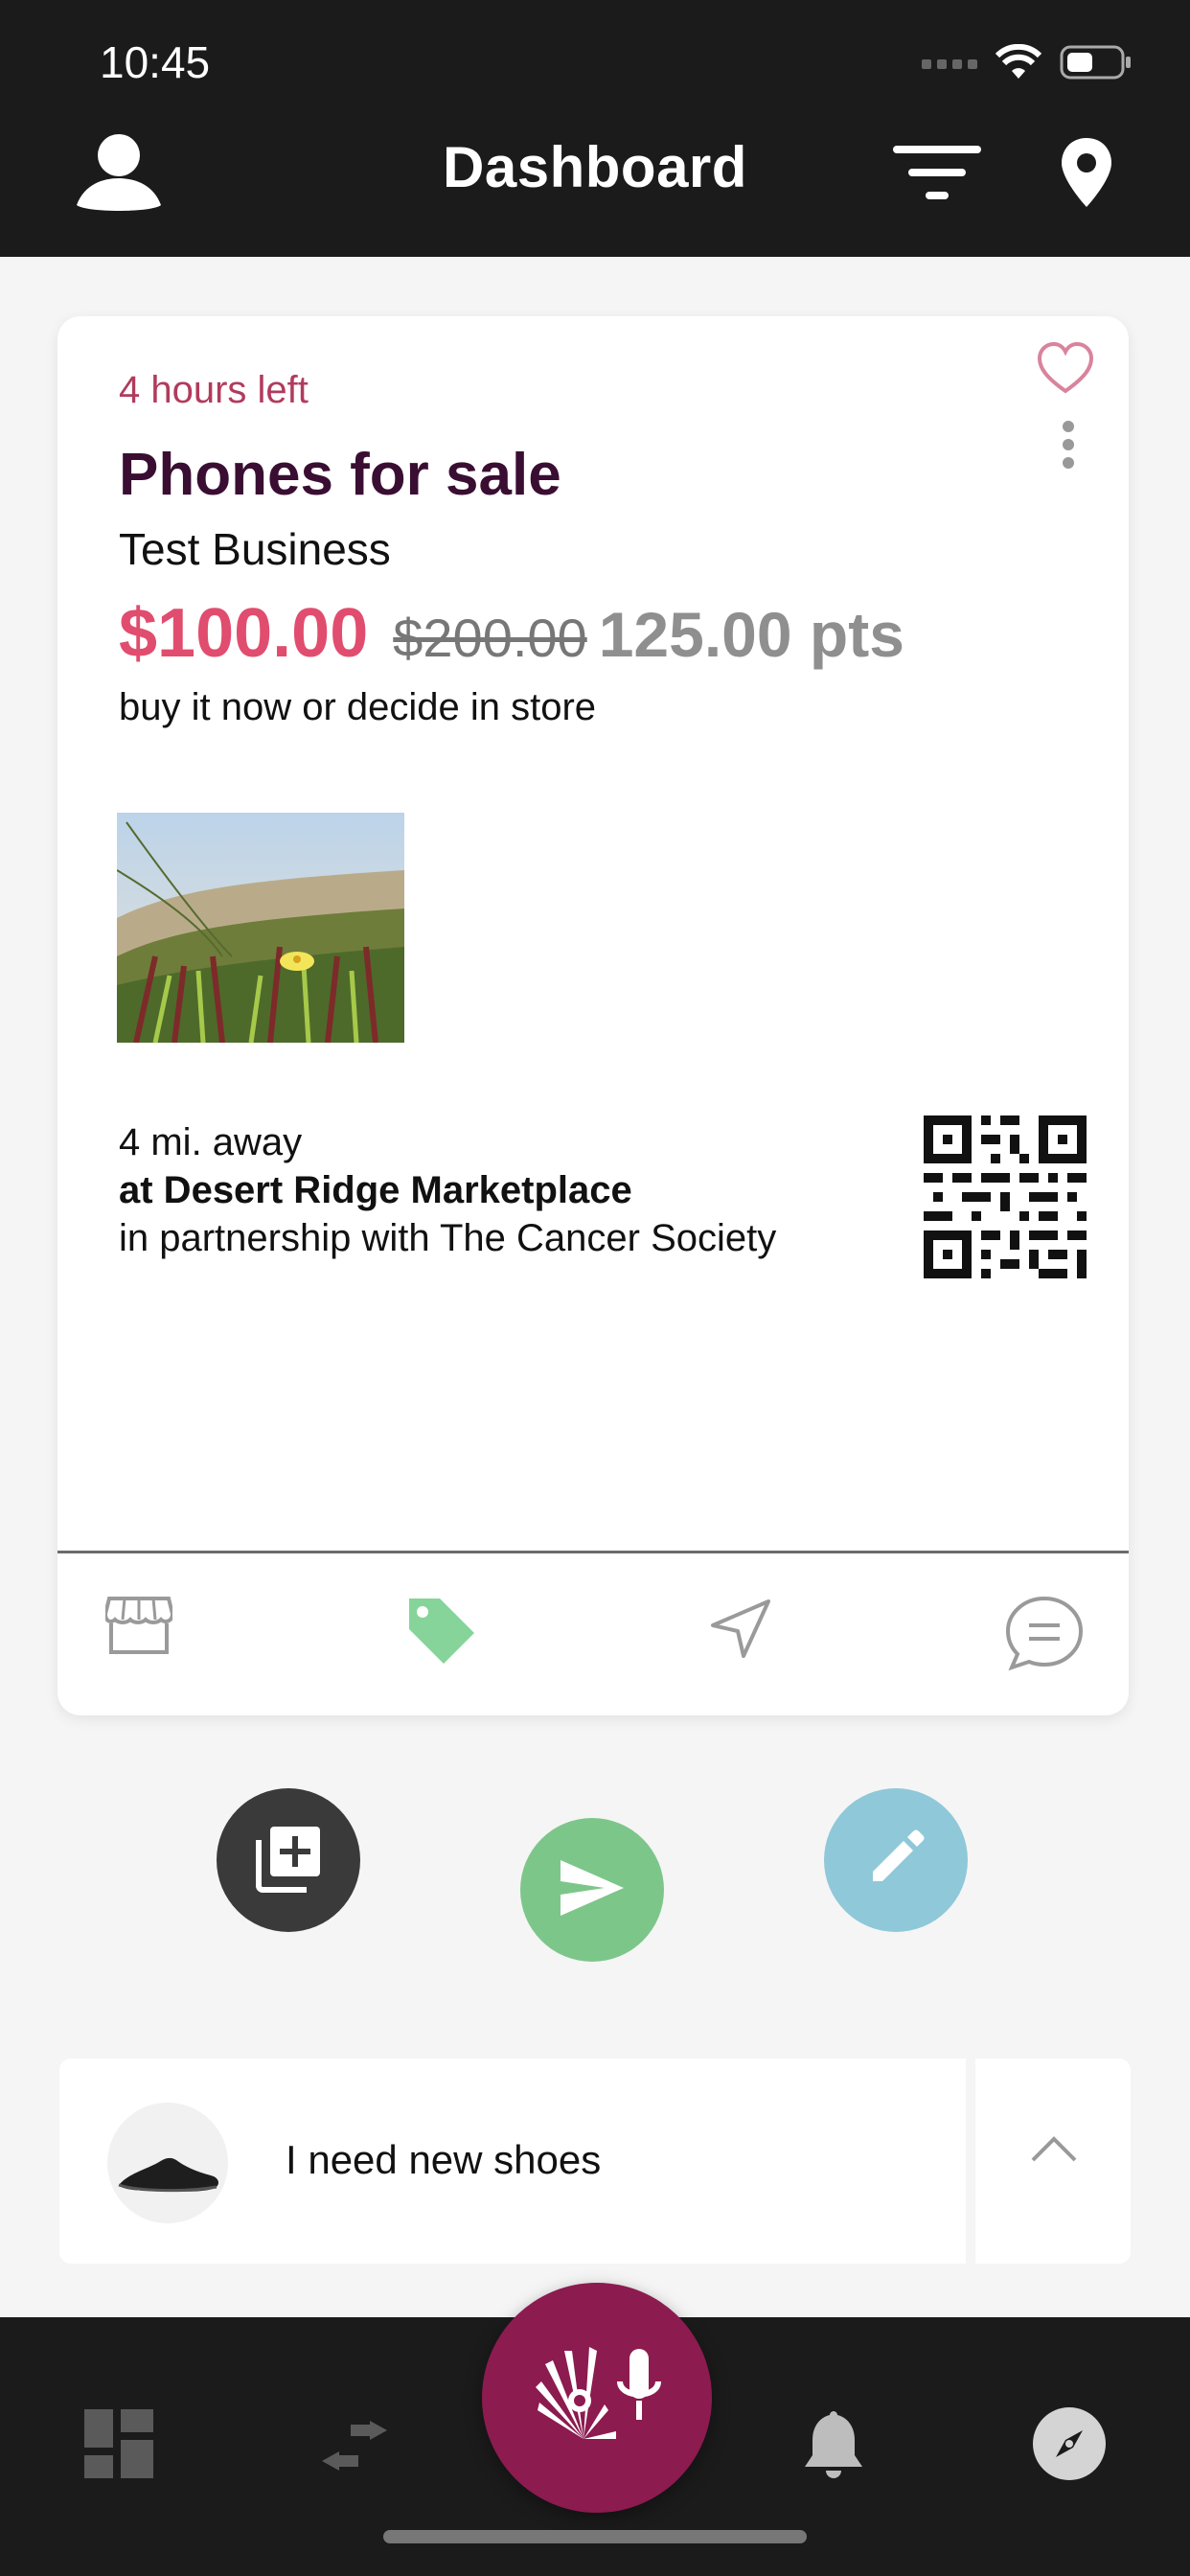 The image size is (1190, 2576). Describe the element at coordinates (751, 634) in the screenshot. I see `price-points: 125.00 pts` at that location.